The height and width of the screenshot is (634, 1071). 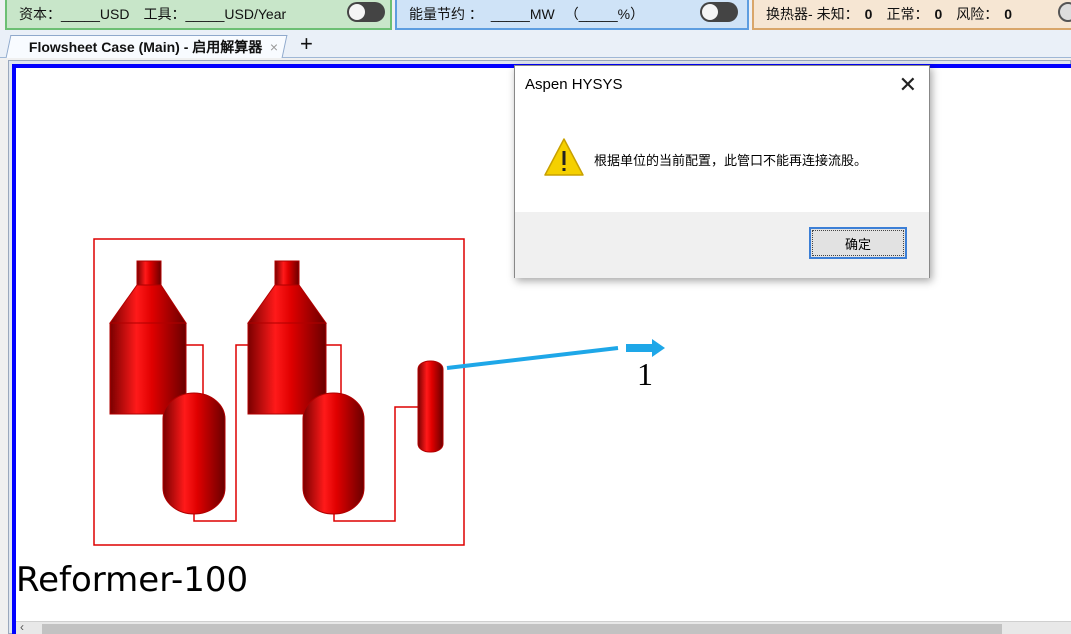 What do you see at coordinates (22, 627) in the screenshot?
I see `scroll-left-arrow-icon: ‹` at bounding box center [22, 627].